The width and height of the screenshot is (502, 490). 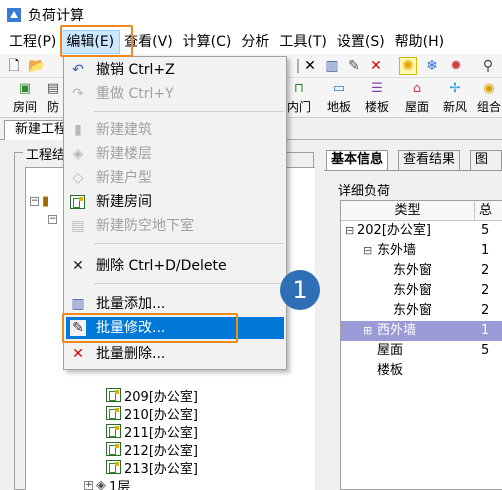 I want to click on menu-help: 帮助(H), so click(x=419, y=42).